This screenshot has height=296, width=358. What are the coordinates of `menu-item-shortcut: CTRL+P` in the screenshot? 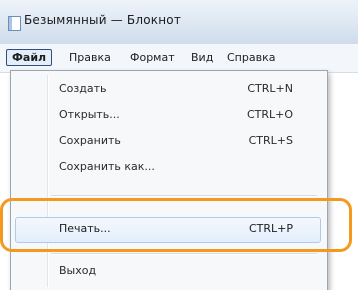 It's located at (270, 228).